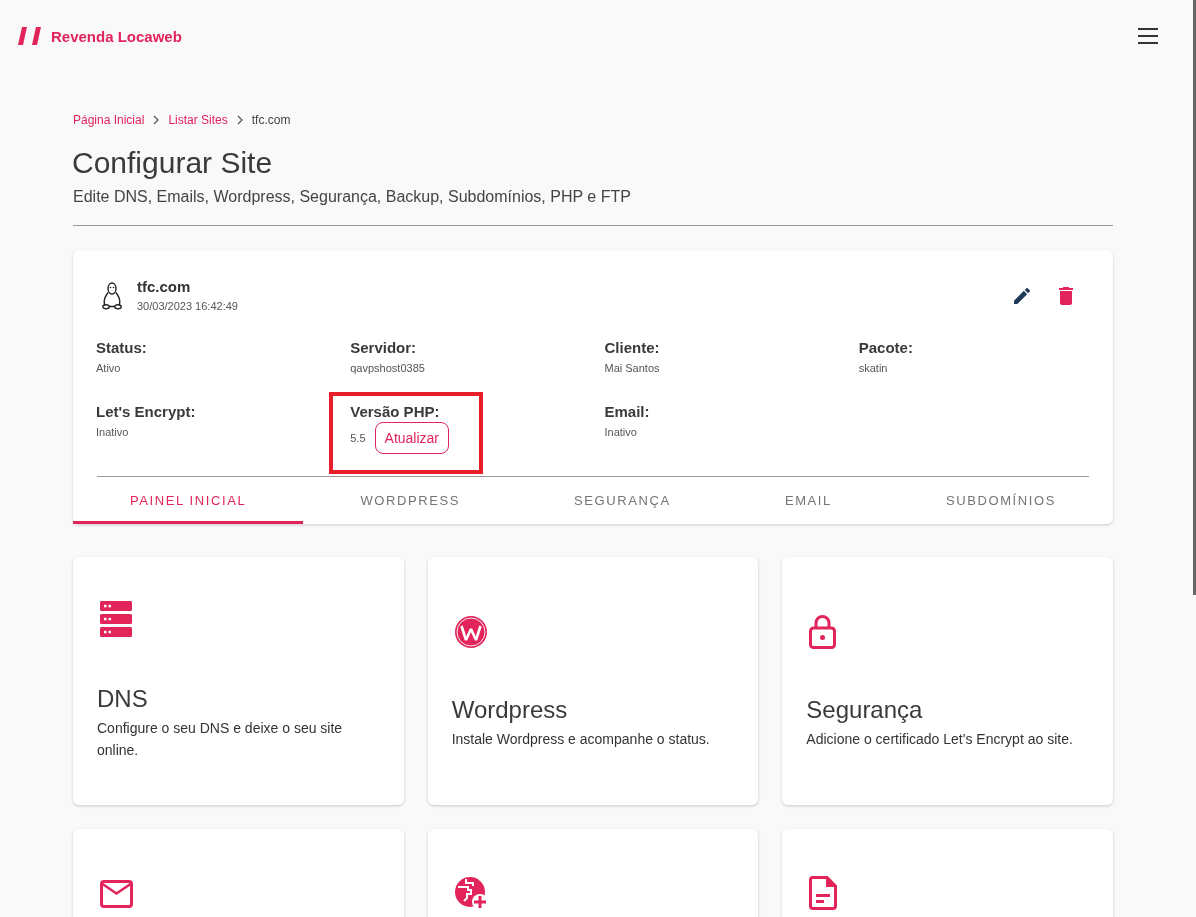 This screenshot has height=917, width=1196. I want to click on feature-card: Wordpress Instale Wordpress e acompanhe o status., so click(593, 681).